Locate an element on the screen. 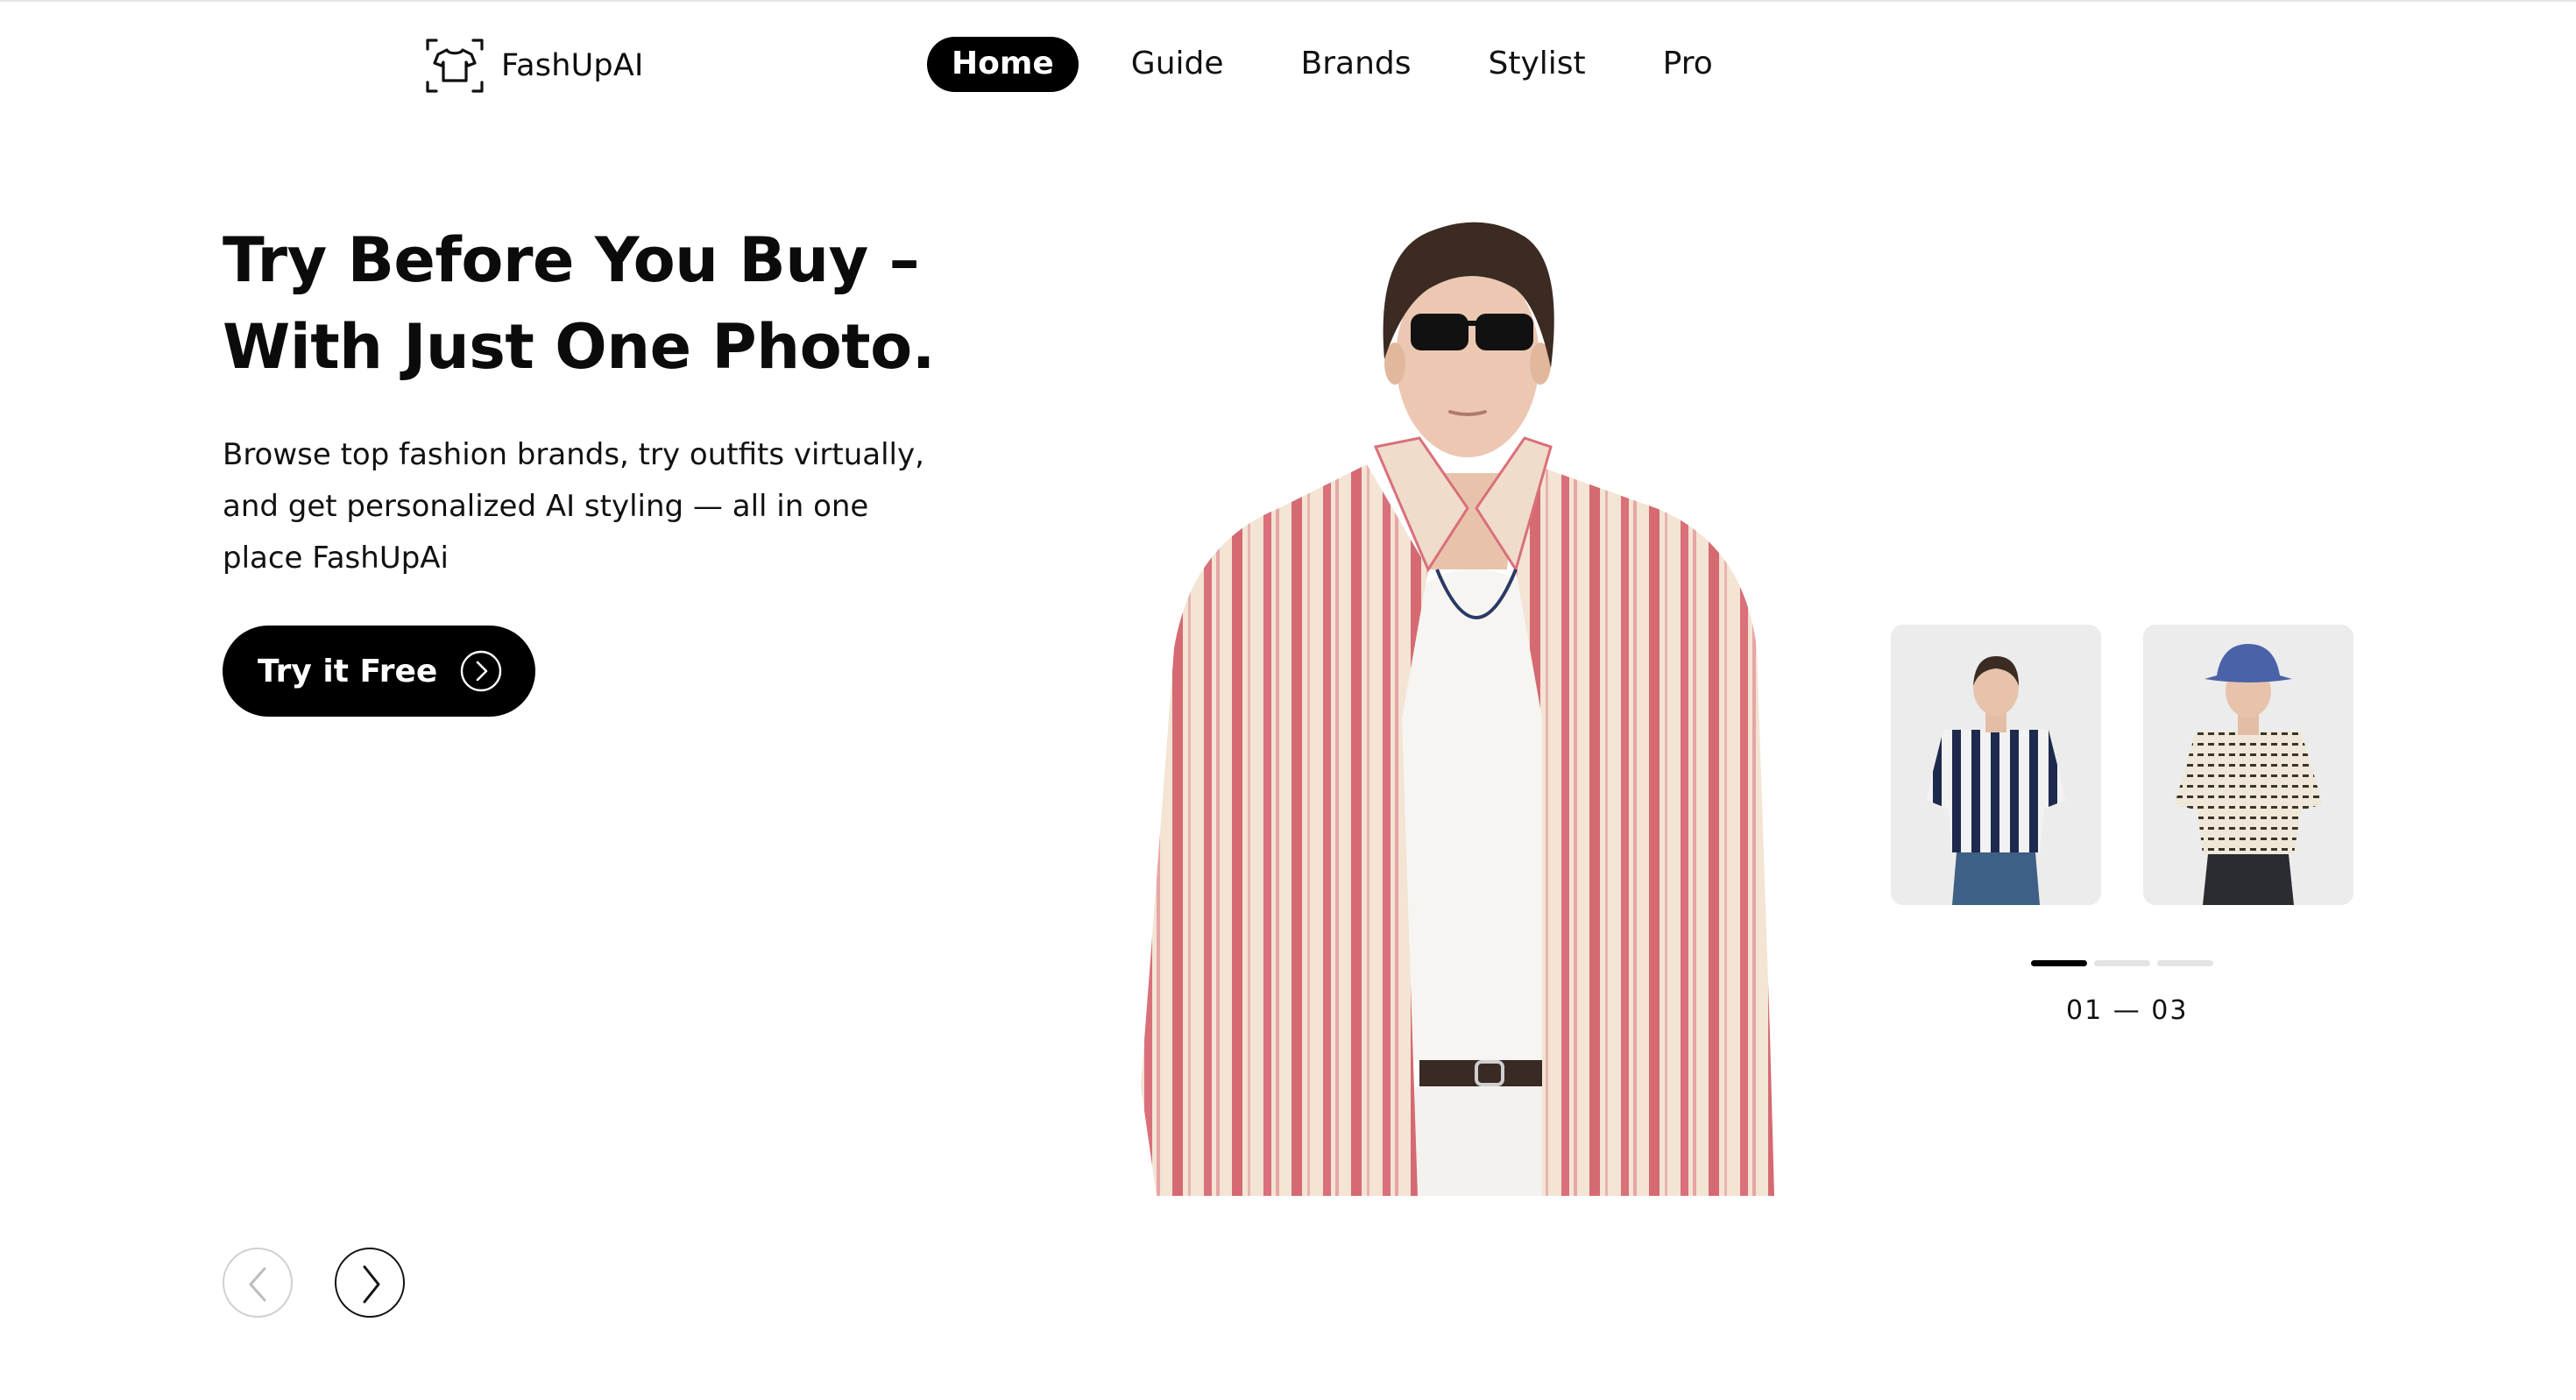 This screenshot has width=2576, height=1400. cta-label: Try it Free is located at coordinates (348, 671).